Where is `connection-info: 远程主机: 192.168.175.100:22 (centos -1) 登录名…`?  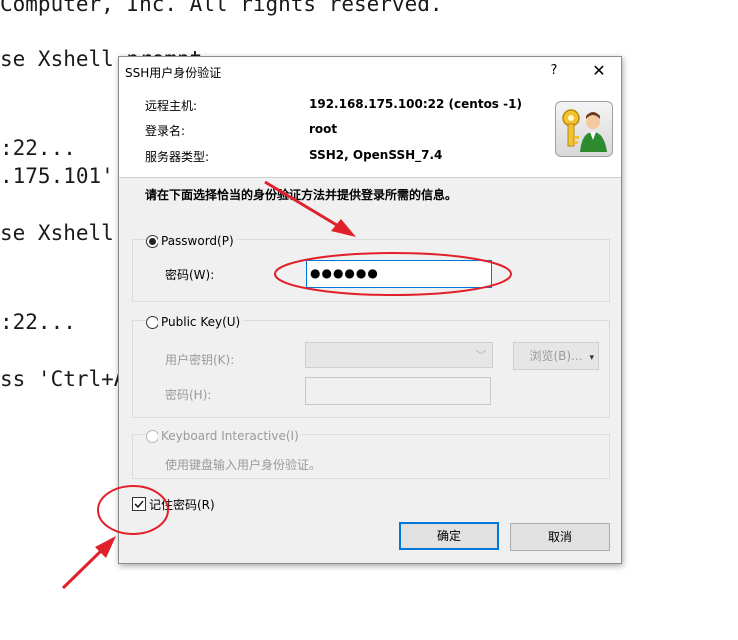 connection-info: 远程主机: 192.168.175.100:22 (centos -1) 登录名… is located at coordinates (370, 131).